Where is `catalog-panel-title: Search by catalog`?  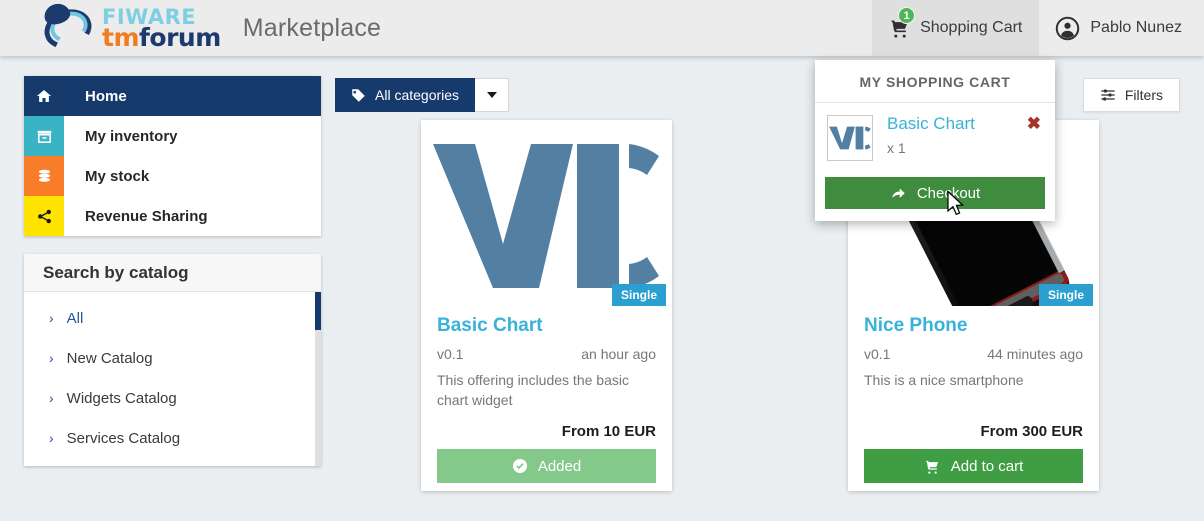
catalog-panel-title: Search by catalog is located at coordinates (172, 273).